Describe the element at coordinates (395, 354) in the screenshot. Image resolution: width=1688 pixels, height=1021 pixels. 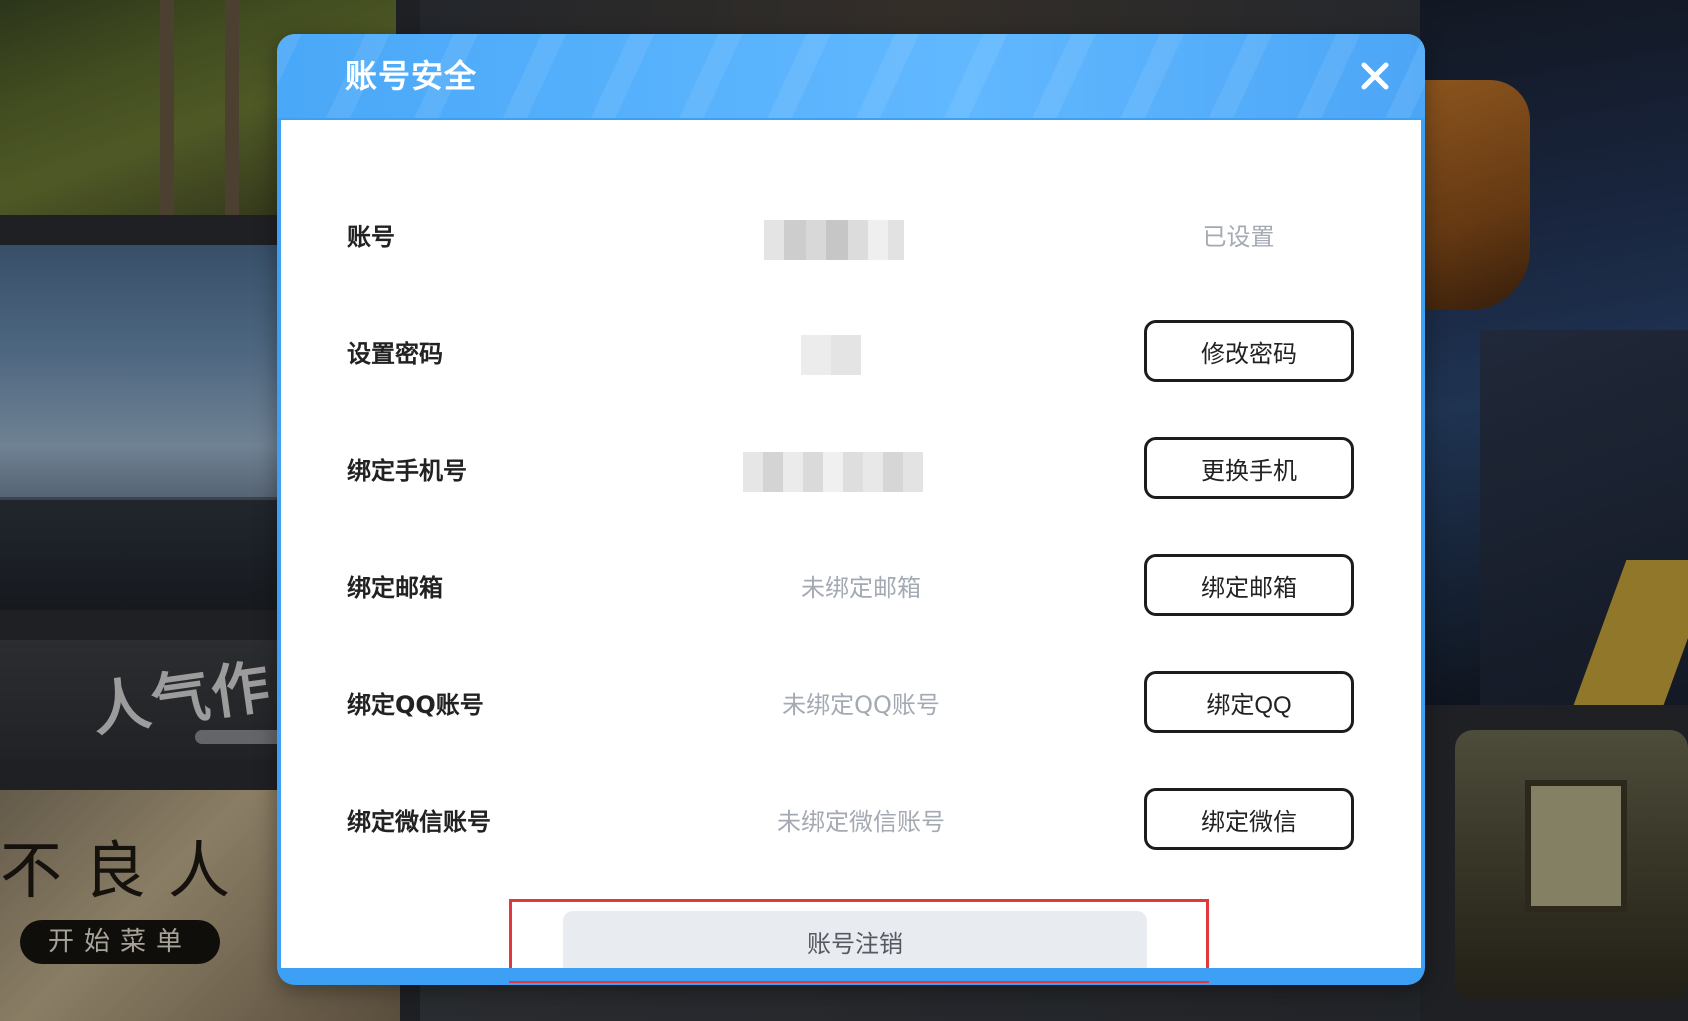
I see `row-label-password: 设置密码` at that location.